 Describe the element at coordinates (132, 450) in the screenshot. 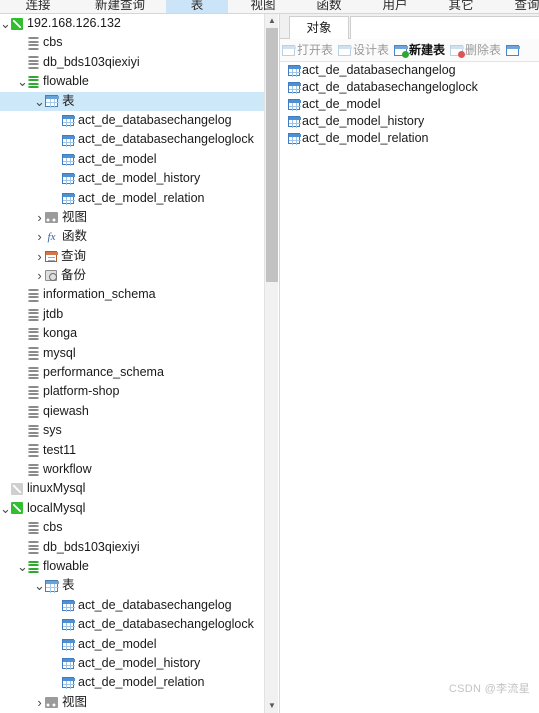

I see `tree-node: test11` at that location.